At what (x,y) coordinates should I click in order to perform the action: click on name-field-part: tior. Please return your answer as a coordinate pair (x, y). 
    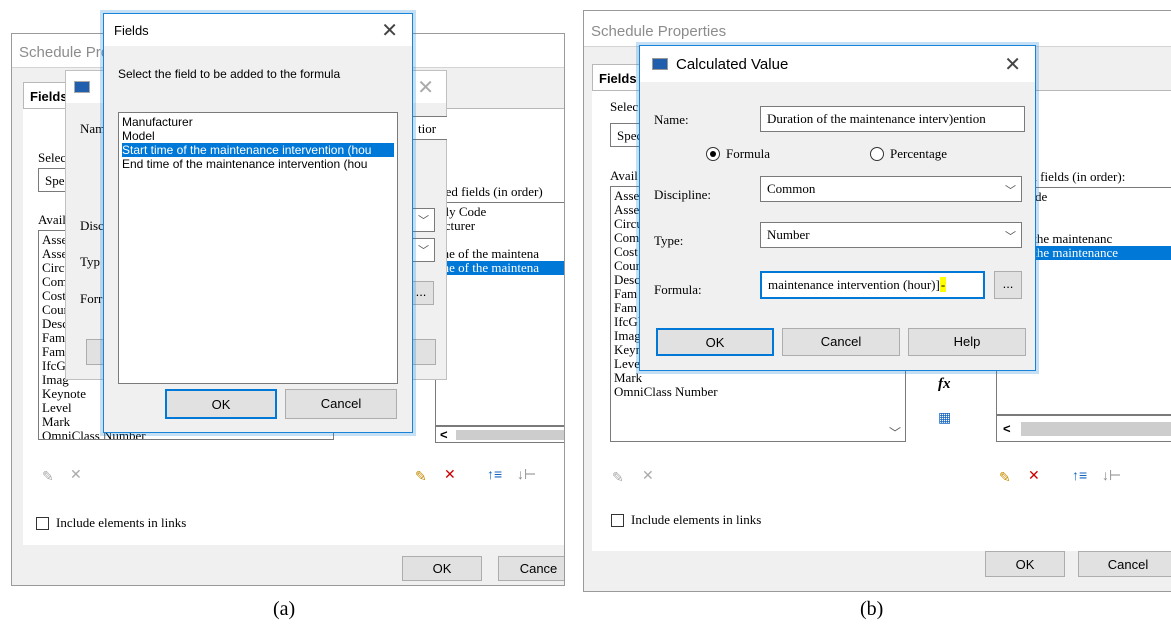
    Looking at the image, I should click on (429, 128).